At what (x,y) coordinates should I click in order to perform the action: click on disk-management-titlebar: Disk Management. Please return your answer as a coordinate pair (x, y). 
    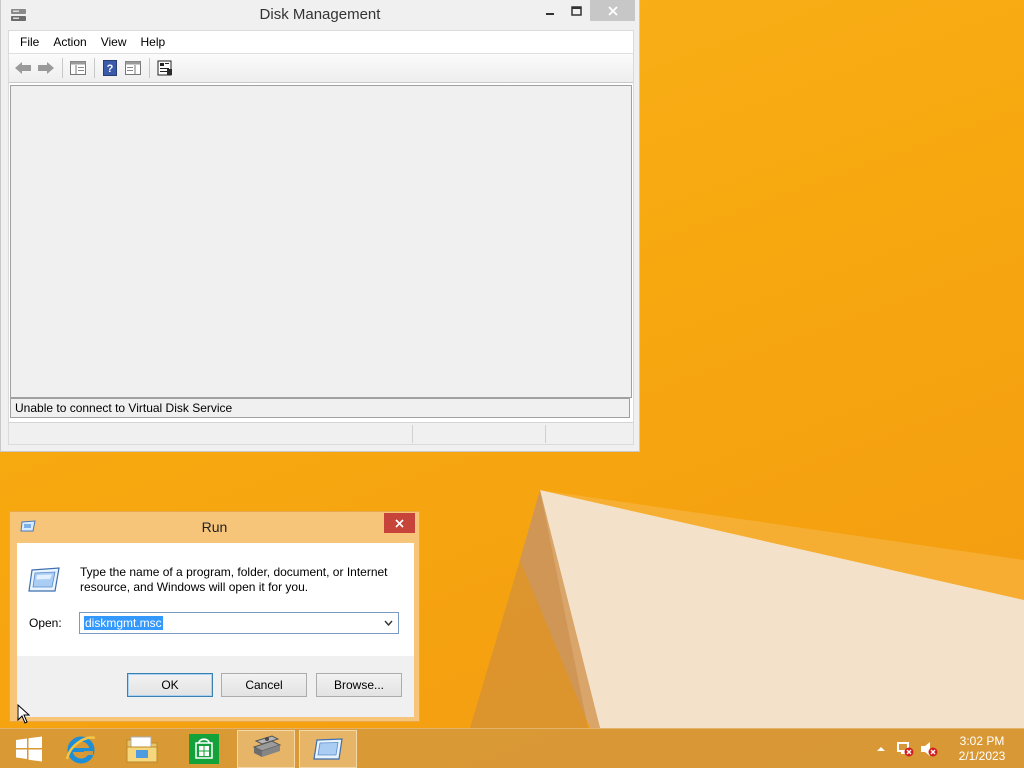
    Looking at the image, I should click on (320, 15).